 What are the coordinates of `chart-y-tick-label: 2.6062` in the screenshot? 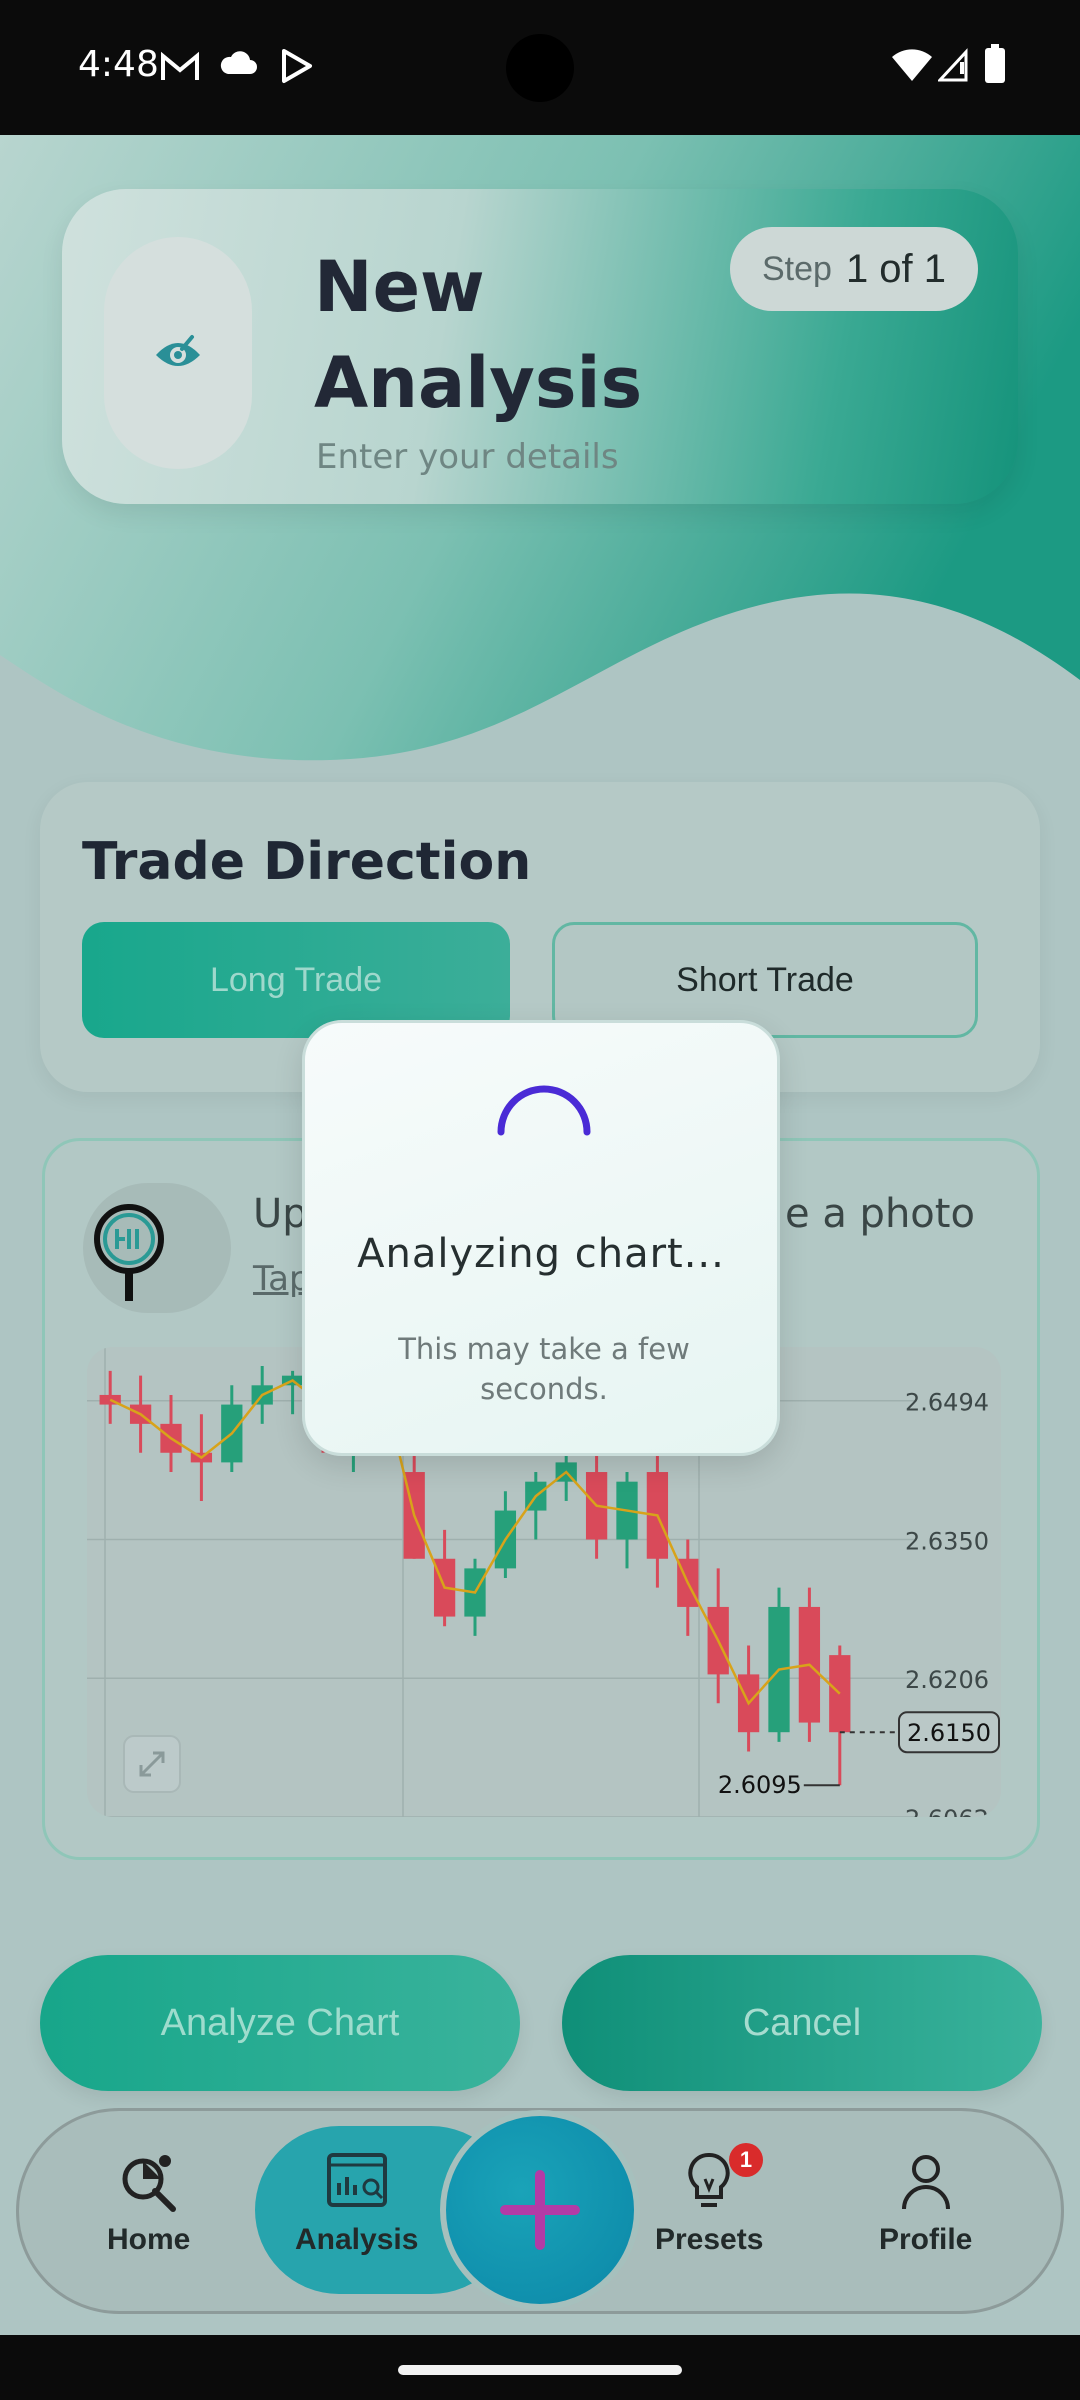 It's located at (947, 1811).